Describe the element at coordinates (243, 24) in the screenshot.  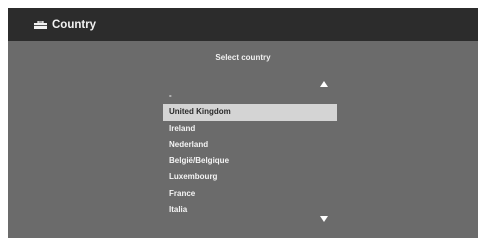
I see `header-bar: Country` at that location.